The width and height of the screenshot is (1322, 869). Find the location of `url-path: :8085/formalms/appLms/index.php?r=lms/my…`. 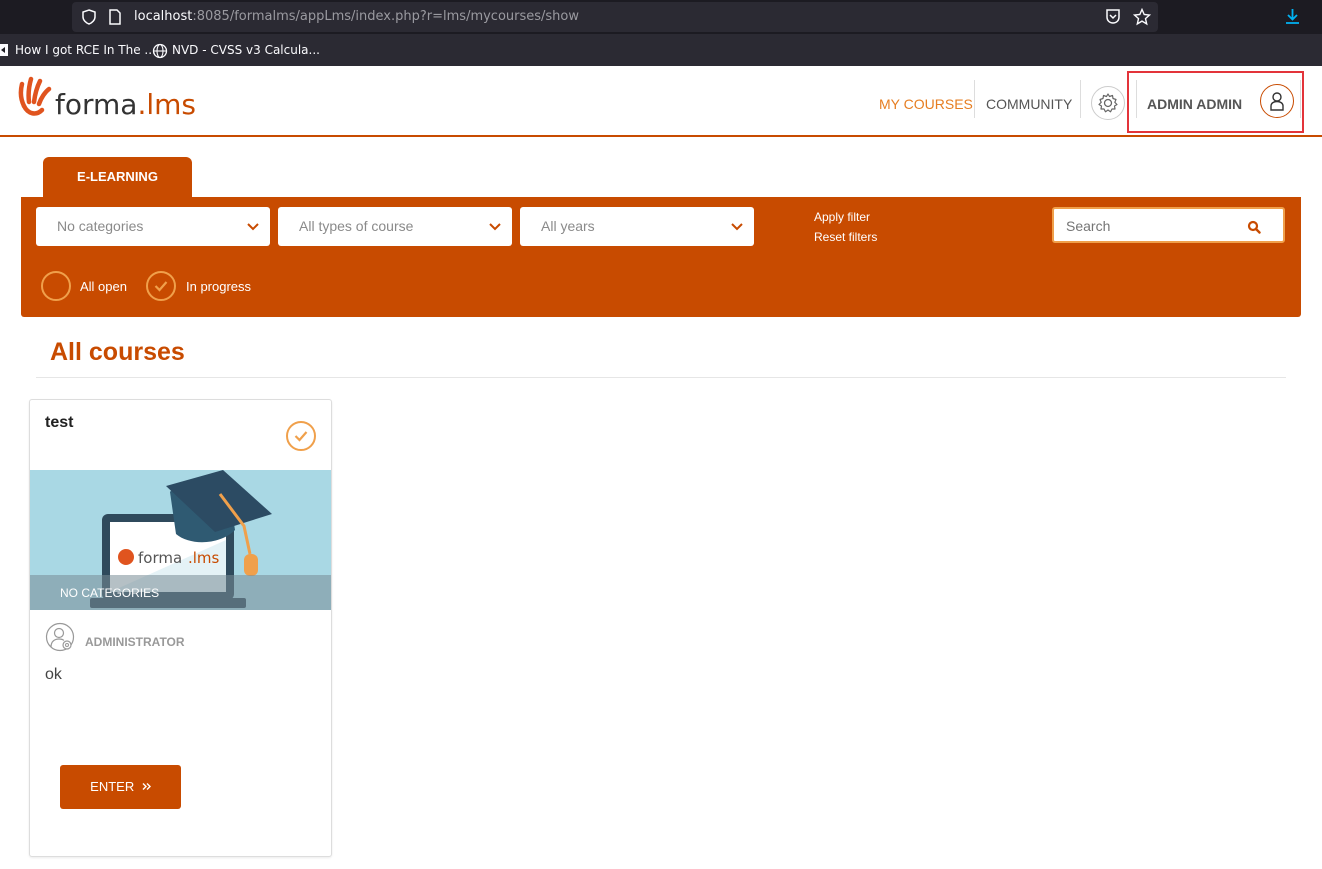

url-path: :8085/formalms/appLms/index.php?r=lms/my… is located at coordinates (386, 16).